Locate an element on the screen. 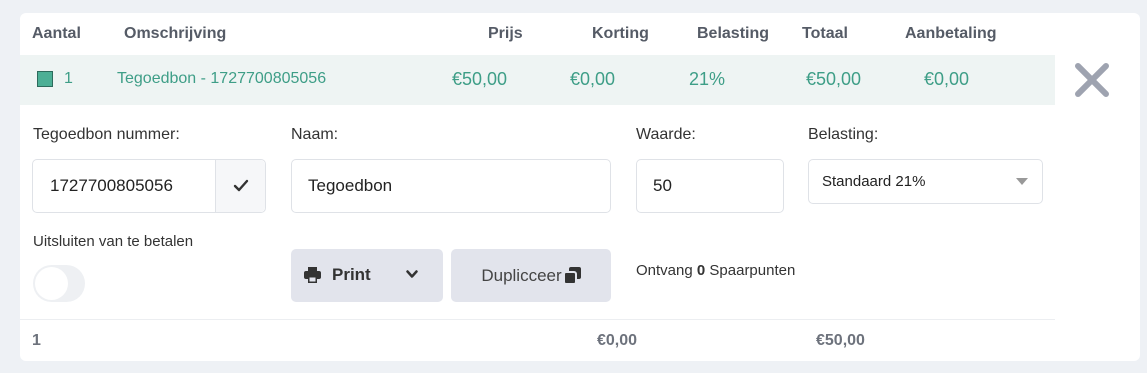 The width and height of the screenshot is (1147, 373). footer-discount-total: €0,00 is located at coordinates (617, 340).